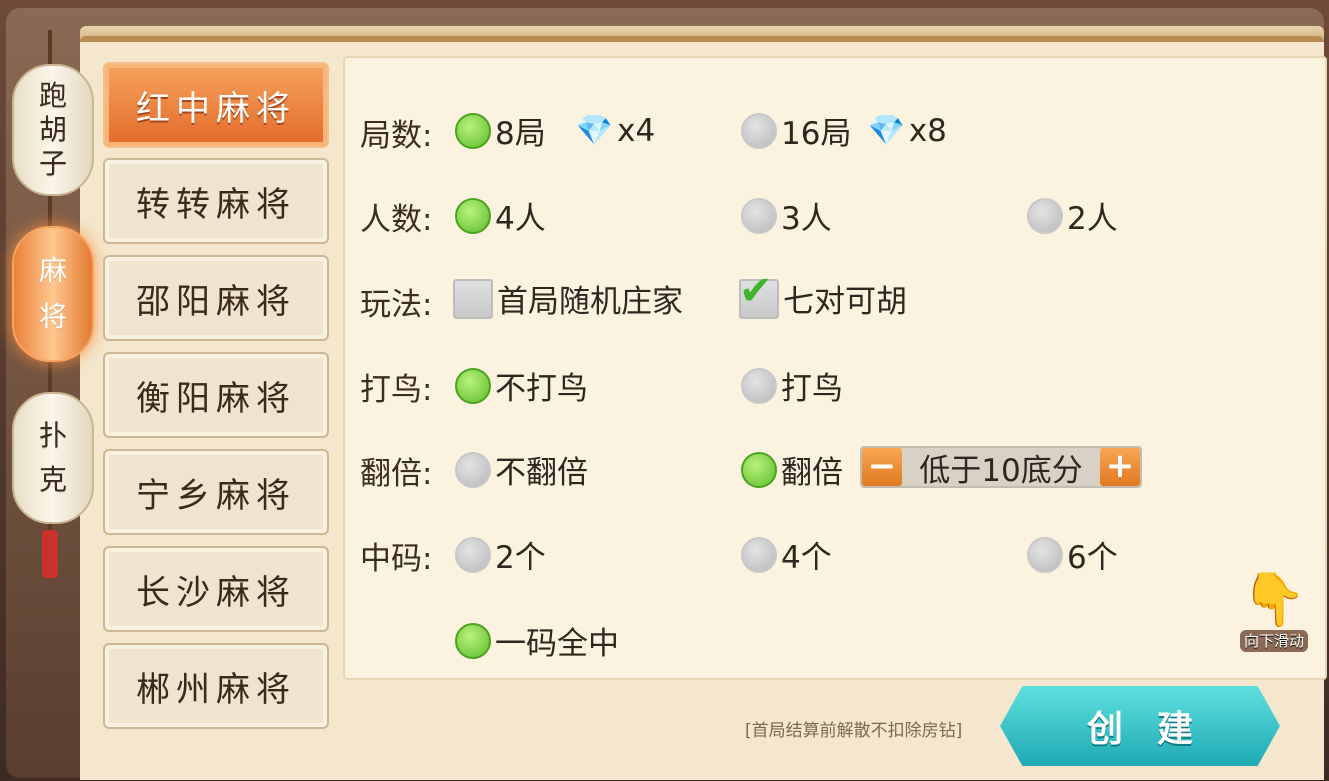 This screenshot has height=781, width=1329. I want to click on middlecode-label: 中码:, so click(396, 559).